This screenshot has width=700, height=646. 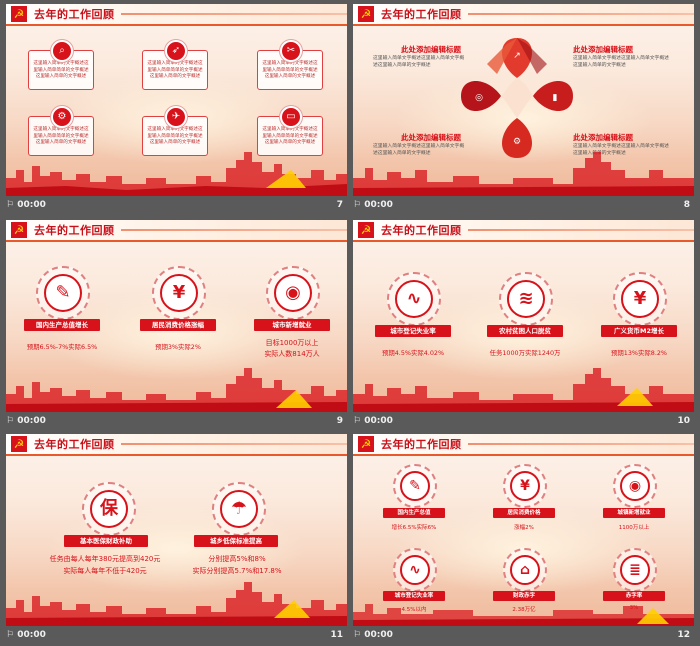 I want to click on item-label: 城市登记失业率, so click(x=413, y=331).